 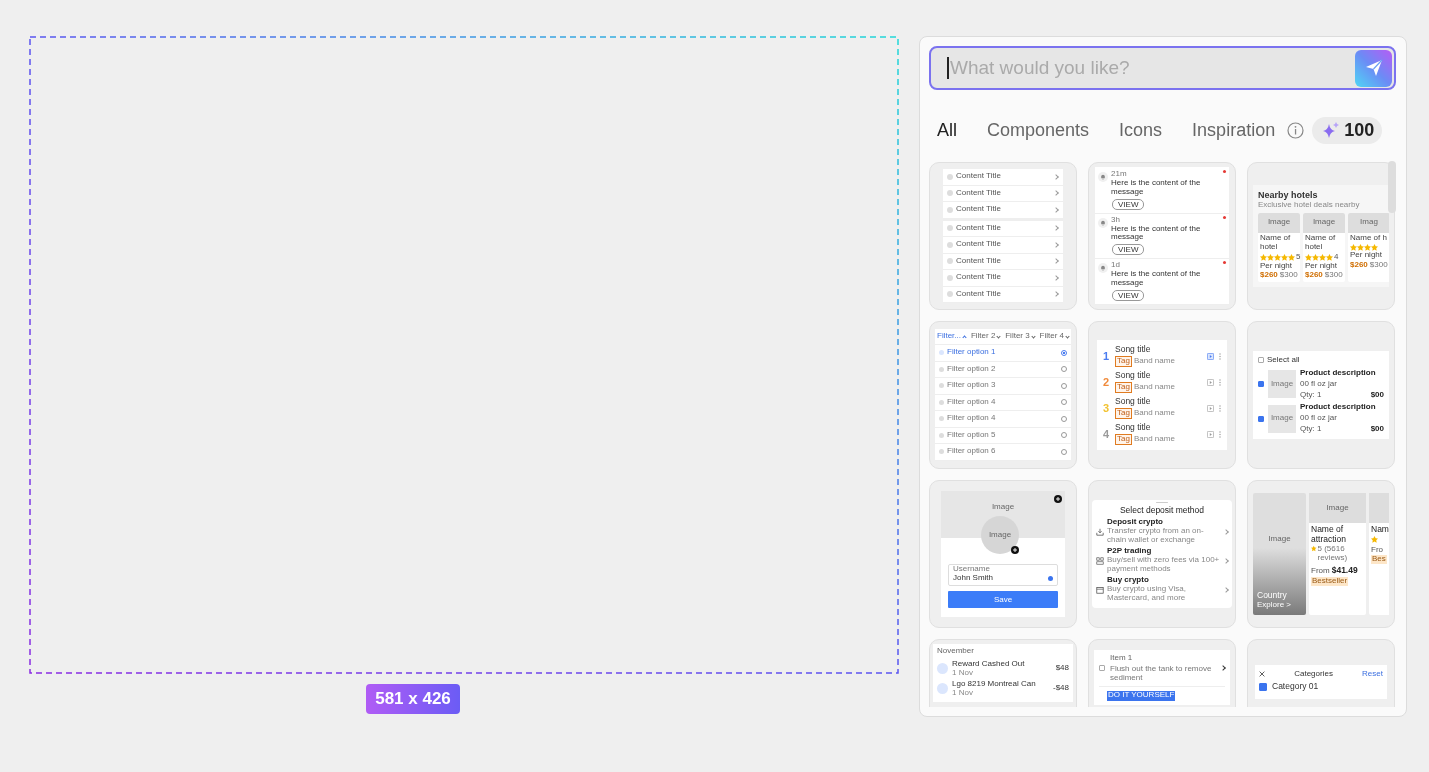 What do you see at coordinates (1288, 194) in the screenshot?
I see `section-title: Nearby hotels` at bounding box center [1288, 194].